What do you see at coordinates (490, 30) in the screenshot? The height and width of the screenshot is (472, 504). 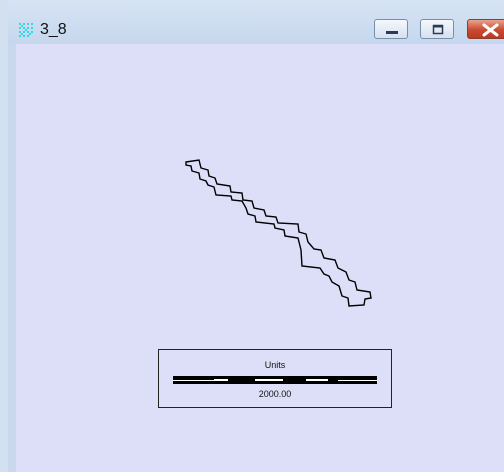 I see `close-icon` at bounding box center [490, 30].